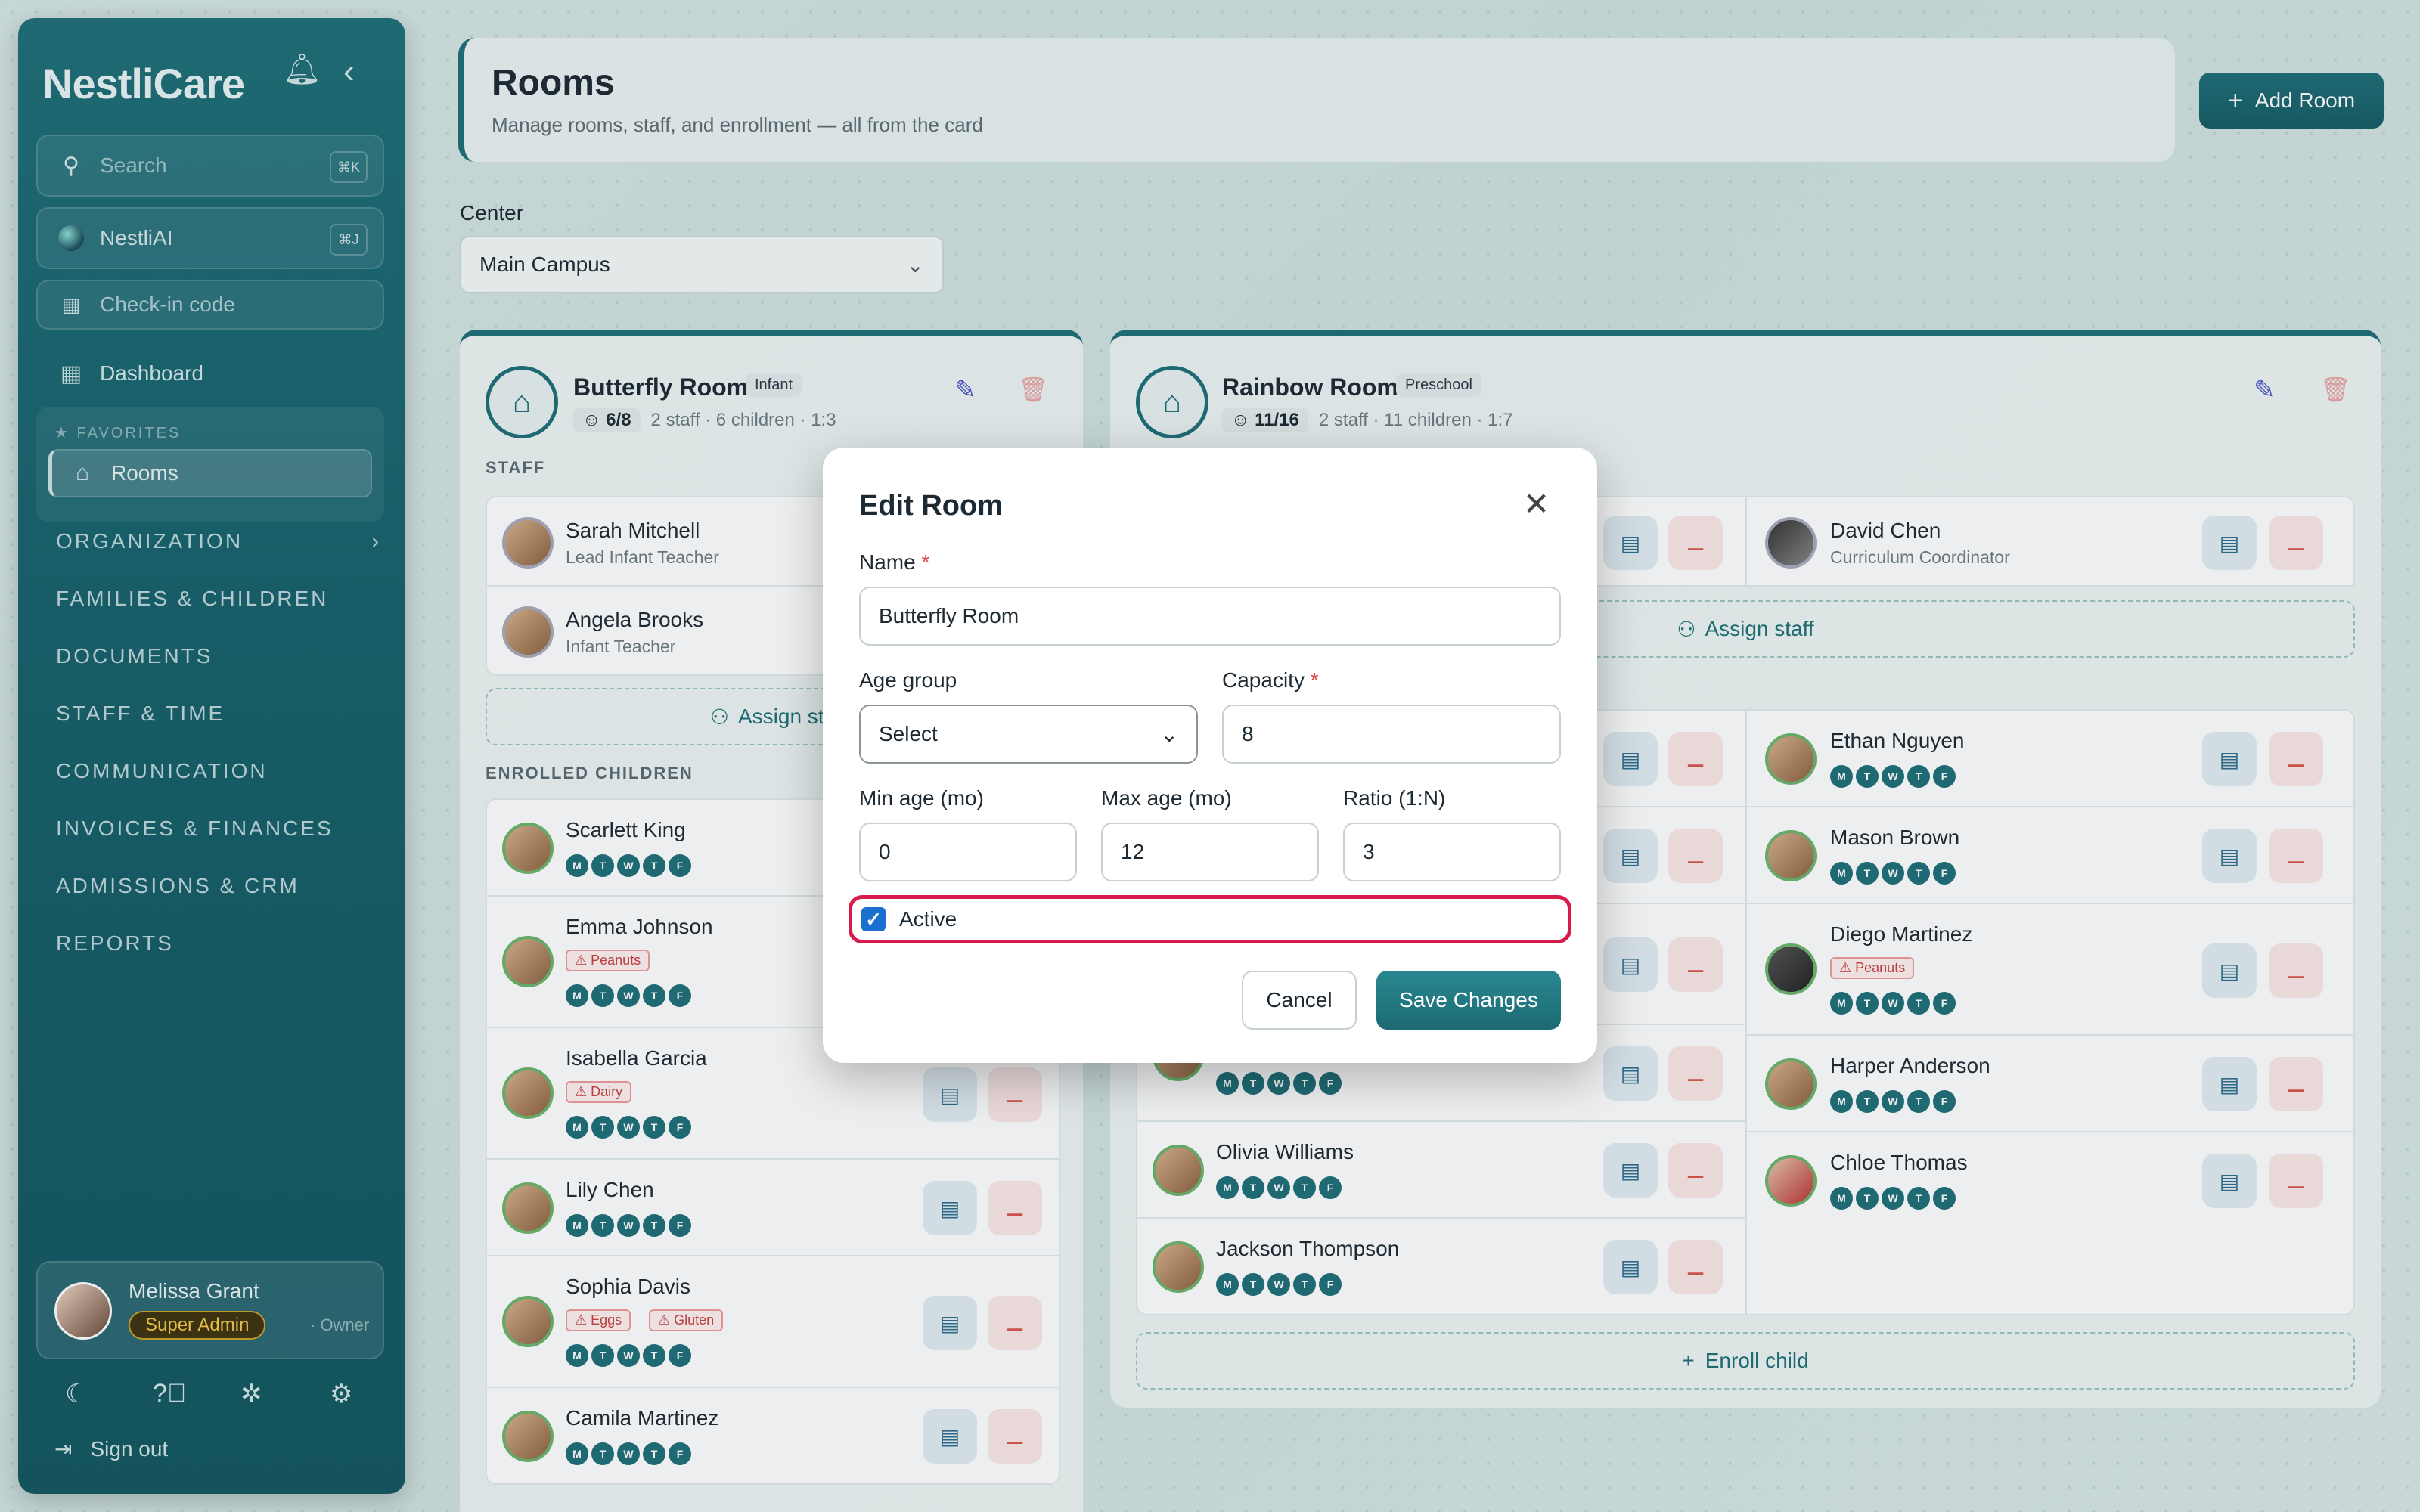 This screenshot has height=1512, width=2420. What do you see at coordinates (908, 680) in the screenshot?
I see `age-group-label: Age group` at bounding box center [908, 680].